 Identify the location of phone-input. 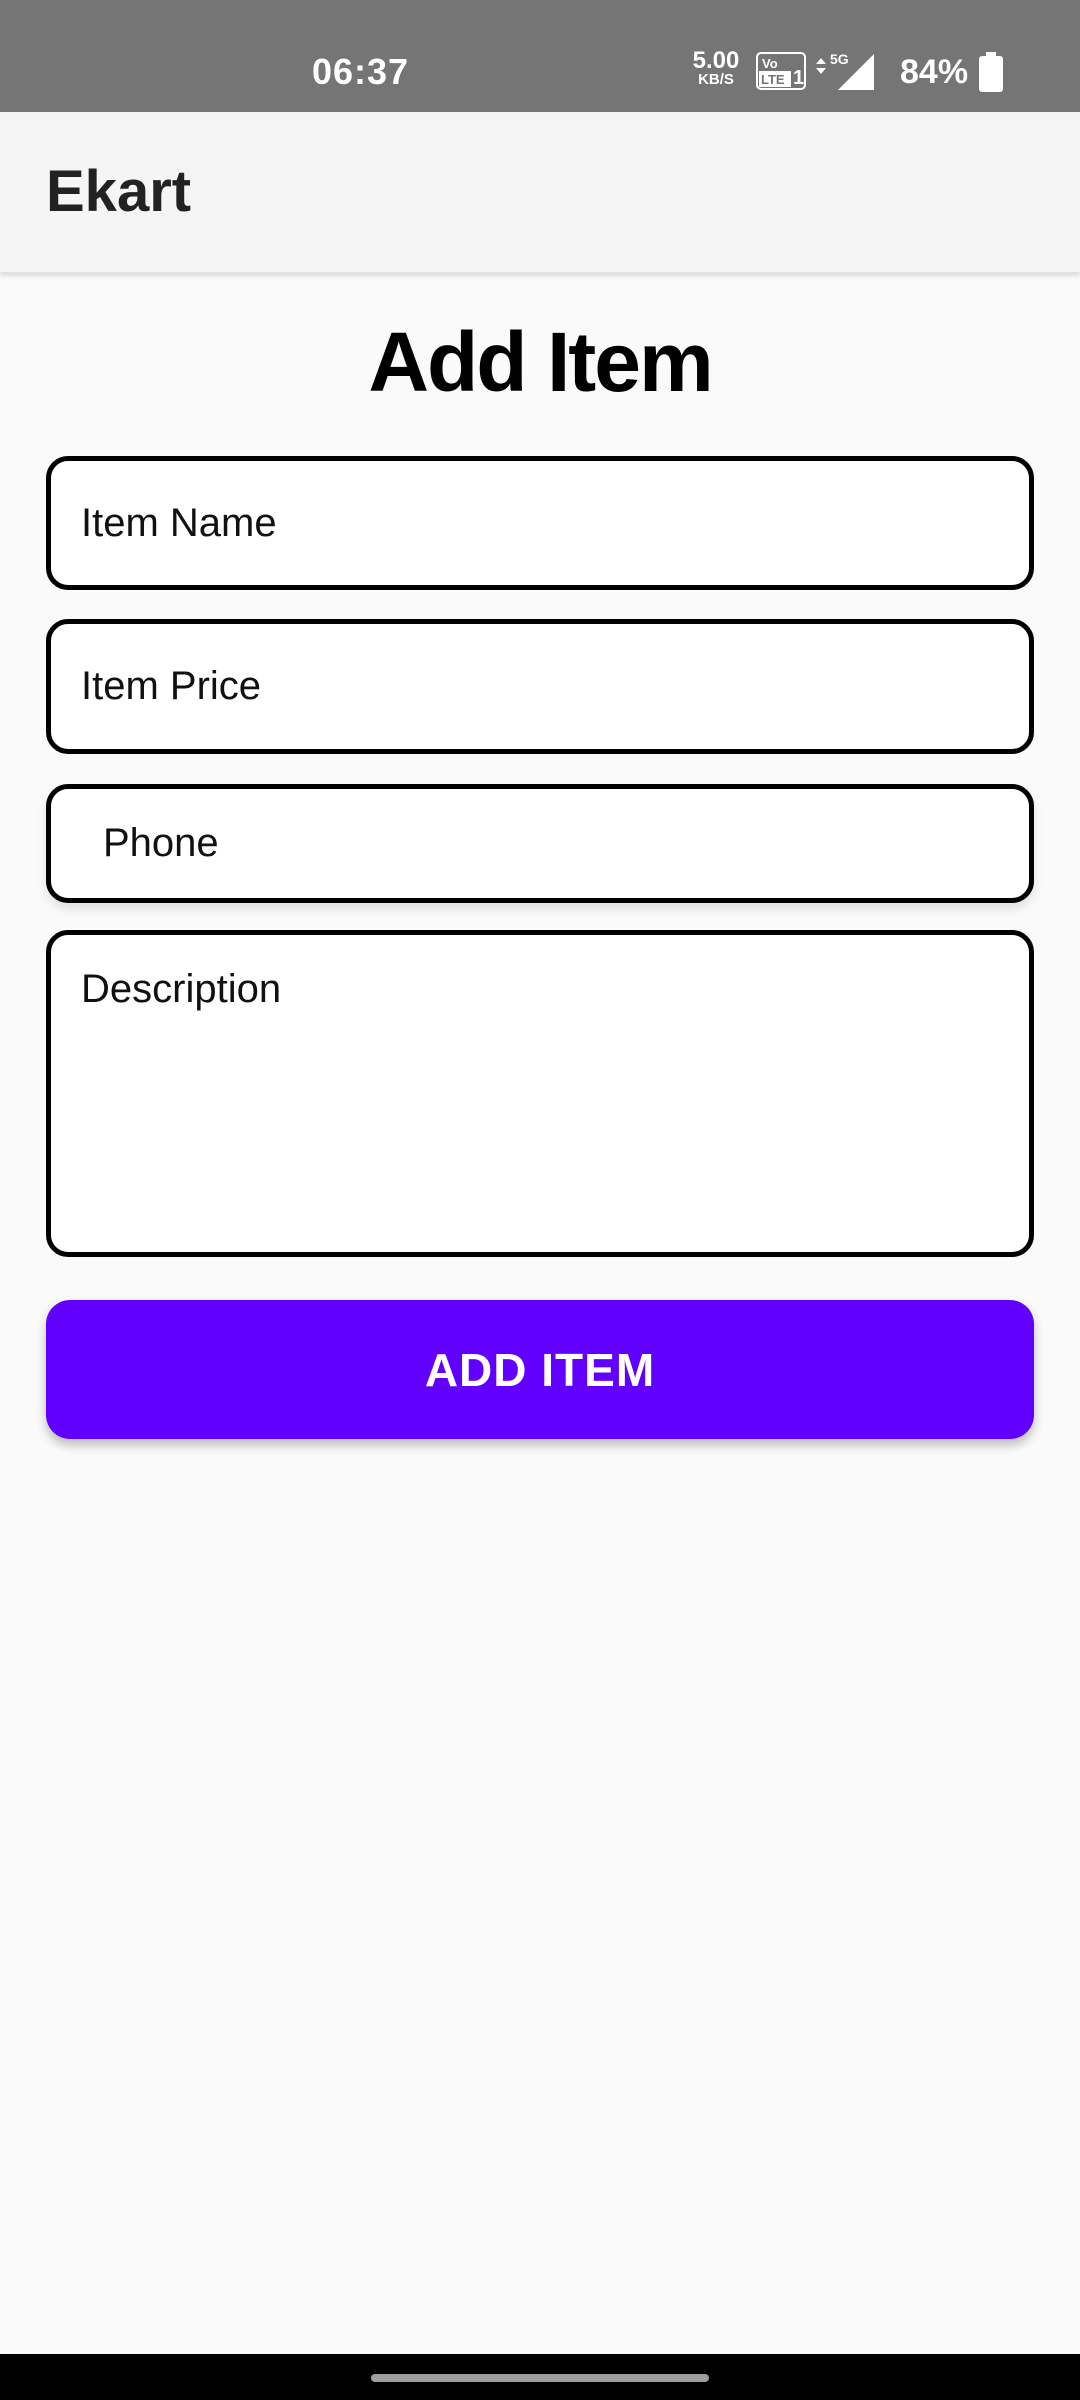
(540, 843).